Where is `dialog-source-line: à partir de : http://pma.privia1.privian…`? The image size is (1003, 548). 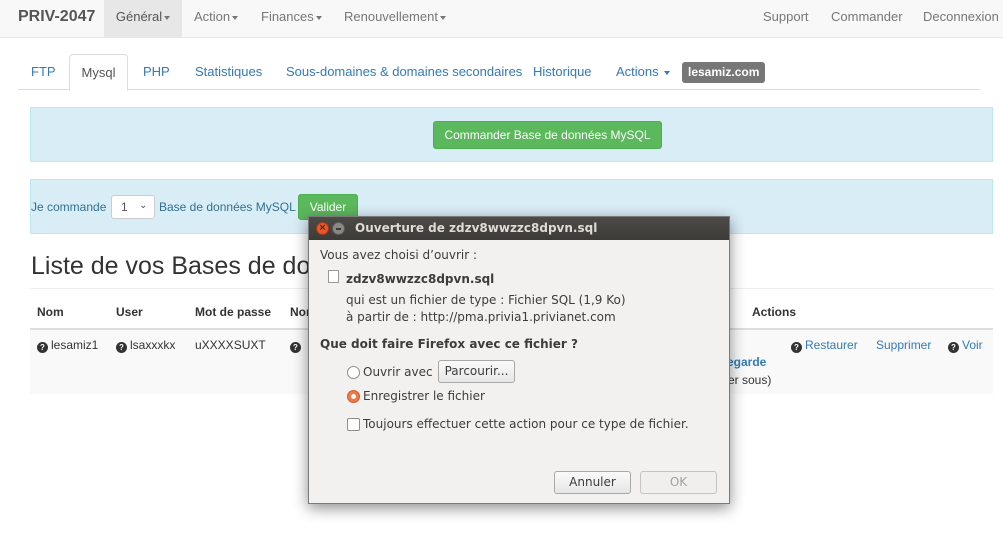 dialog-source-line: à partir de : http://pma.privia1.privian… is located at coordinates (481, 317).